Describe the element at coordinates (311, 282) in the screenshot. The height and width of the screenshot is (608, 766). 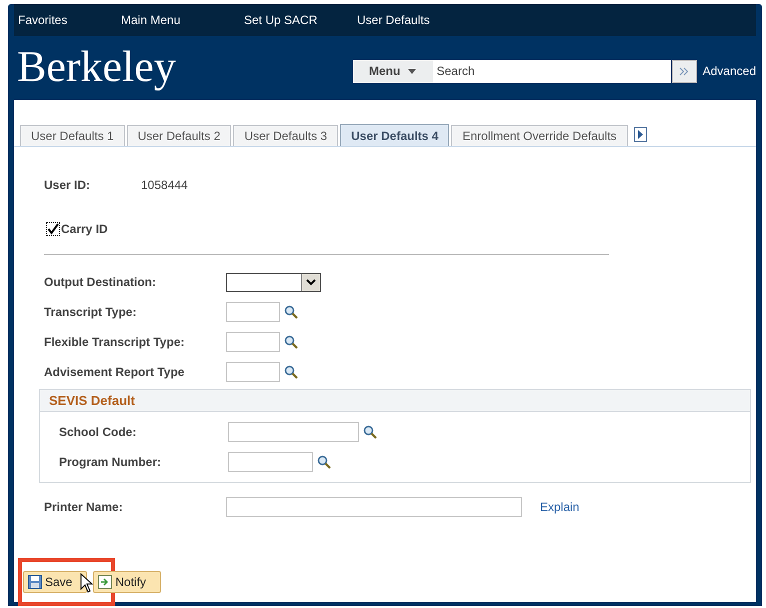
I see `chevron-down-icon` at that location.